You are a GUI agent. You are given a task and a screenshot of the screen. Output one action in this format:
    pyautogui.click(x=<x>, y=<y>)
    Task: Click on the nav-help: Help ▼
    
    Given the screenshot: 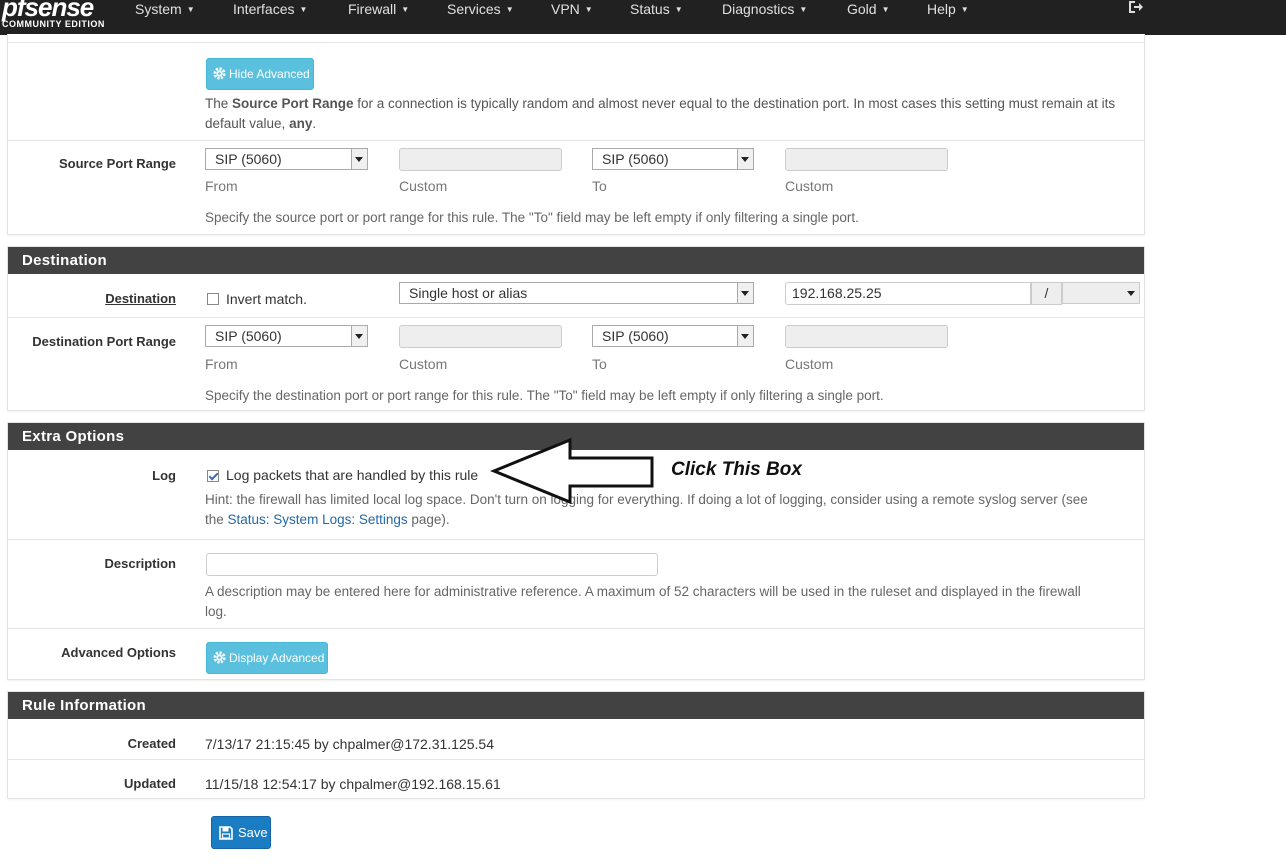 What is the action you would take?
    pyautogui.click(x=948, y=9)
    